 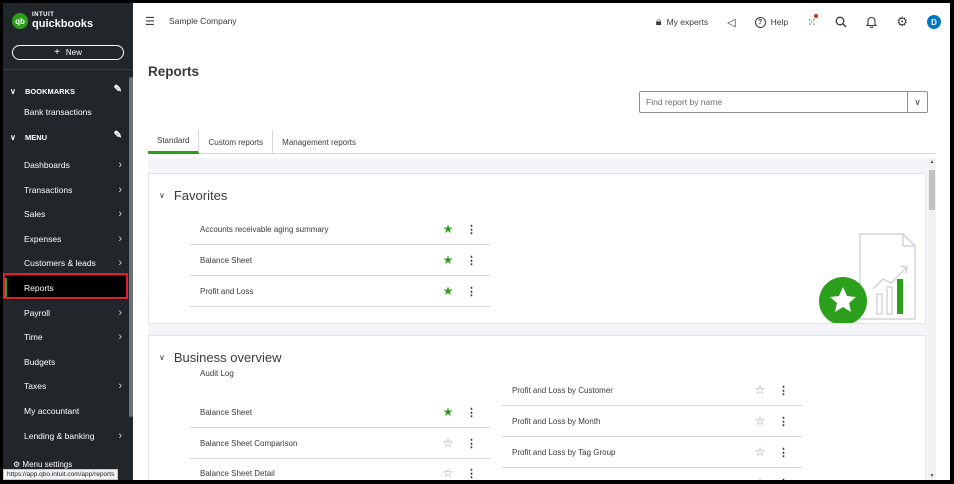 I want to click on report-name-link: Balance Sheet Detail, so click(x=316, y=473).